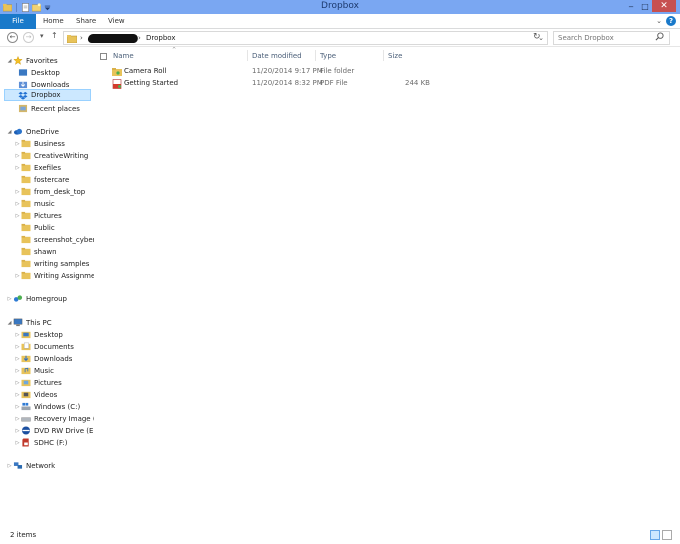 The width and height of the screenshot is (680, 544). I want to click on nav-item-writing-assignments: ▷Writing Assignments, so click(54, 275).